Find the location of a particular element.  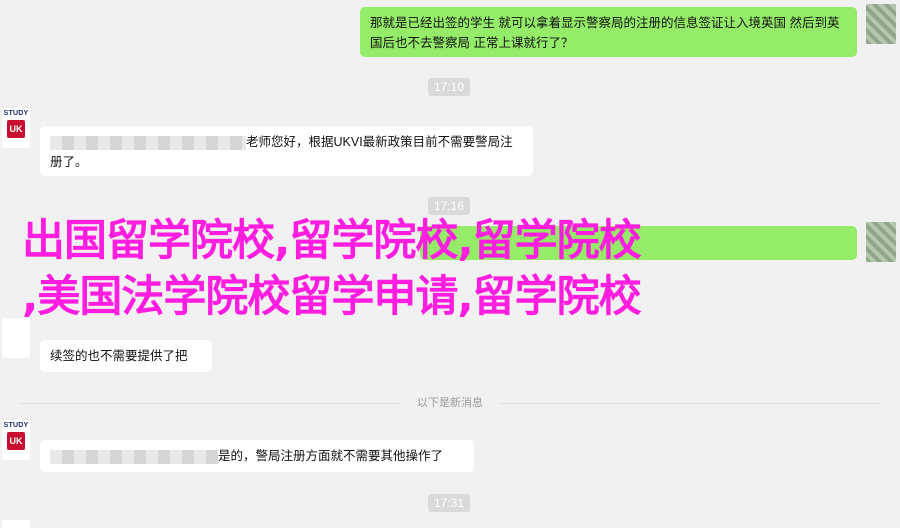

message-bubble-received: 续签的也不需要提供了把 is located at coordinates (126, 356).